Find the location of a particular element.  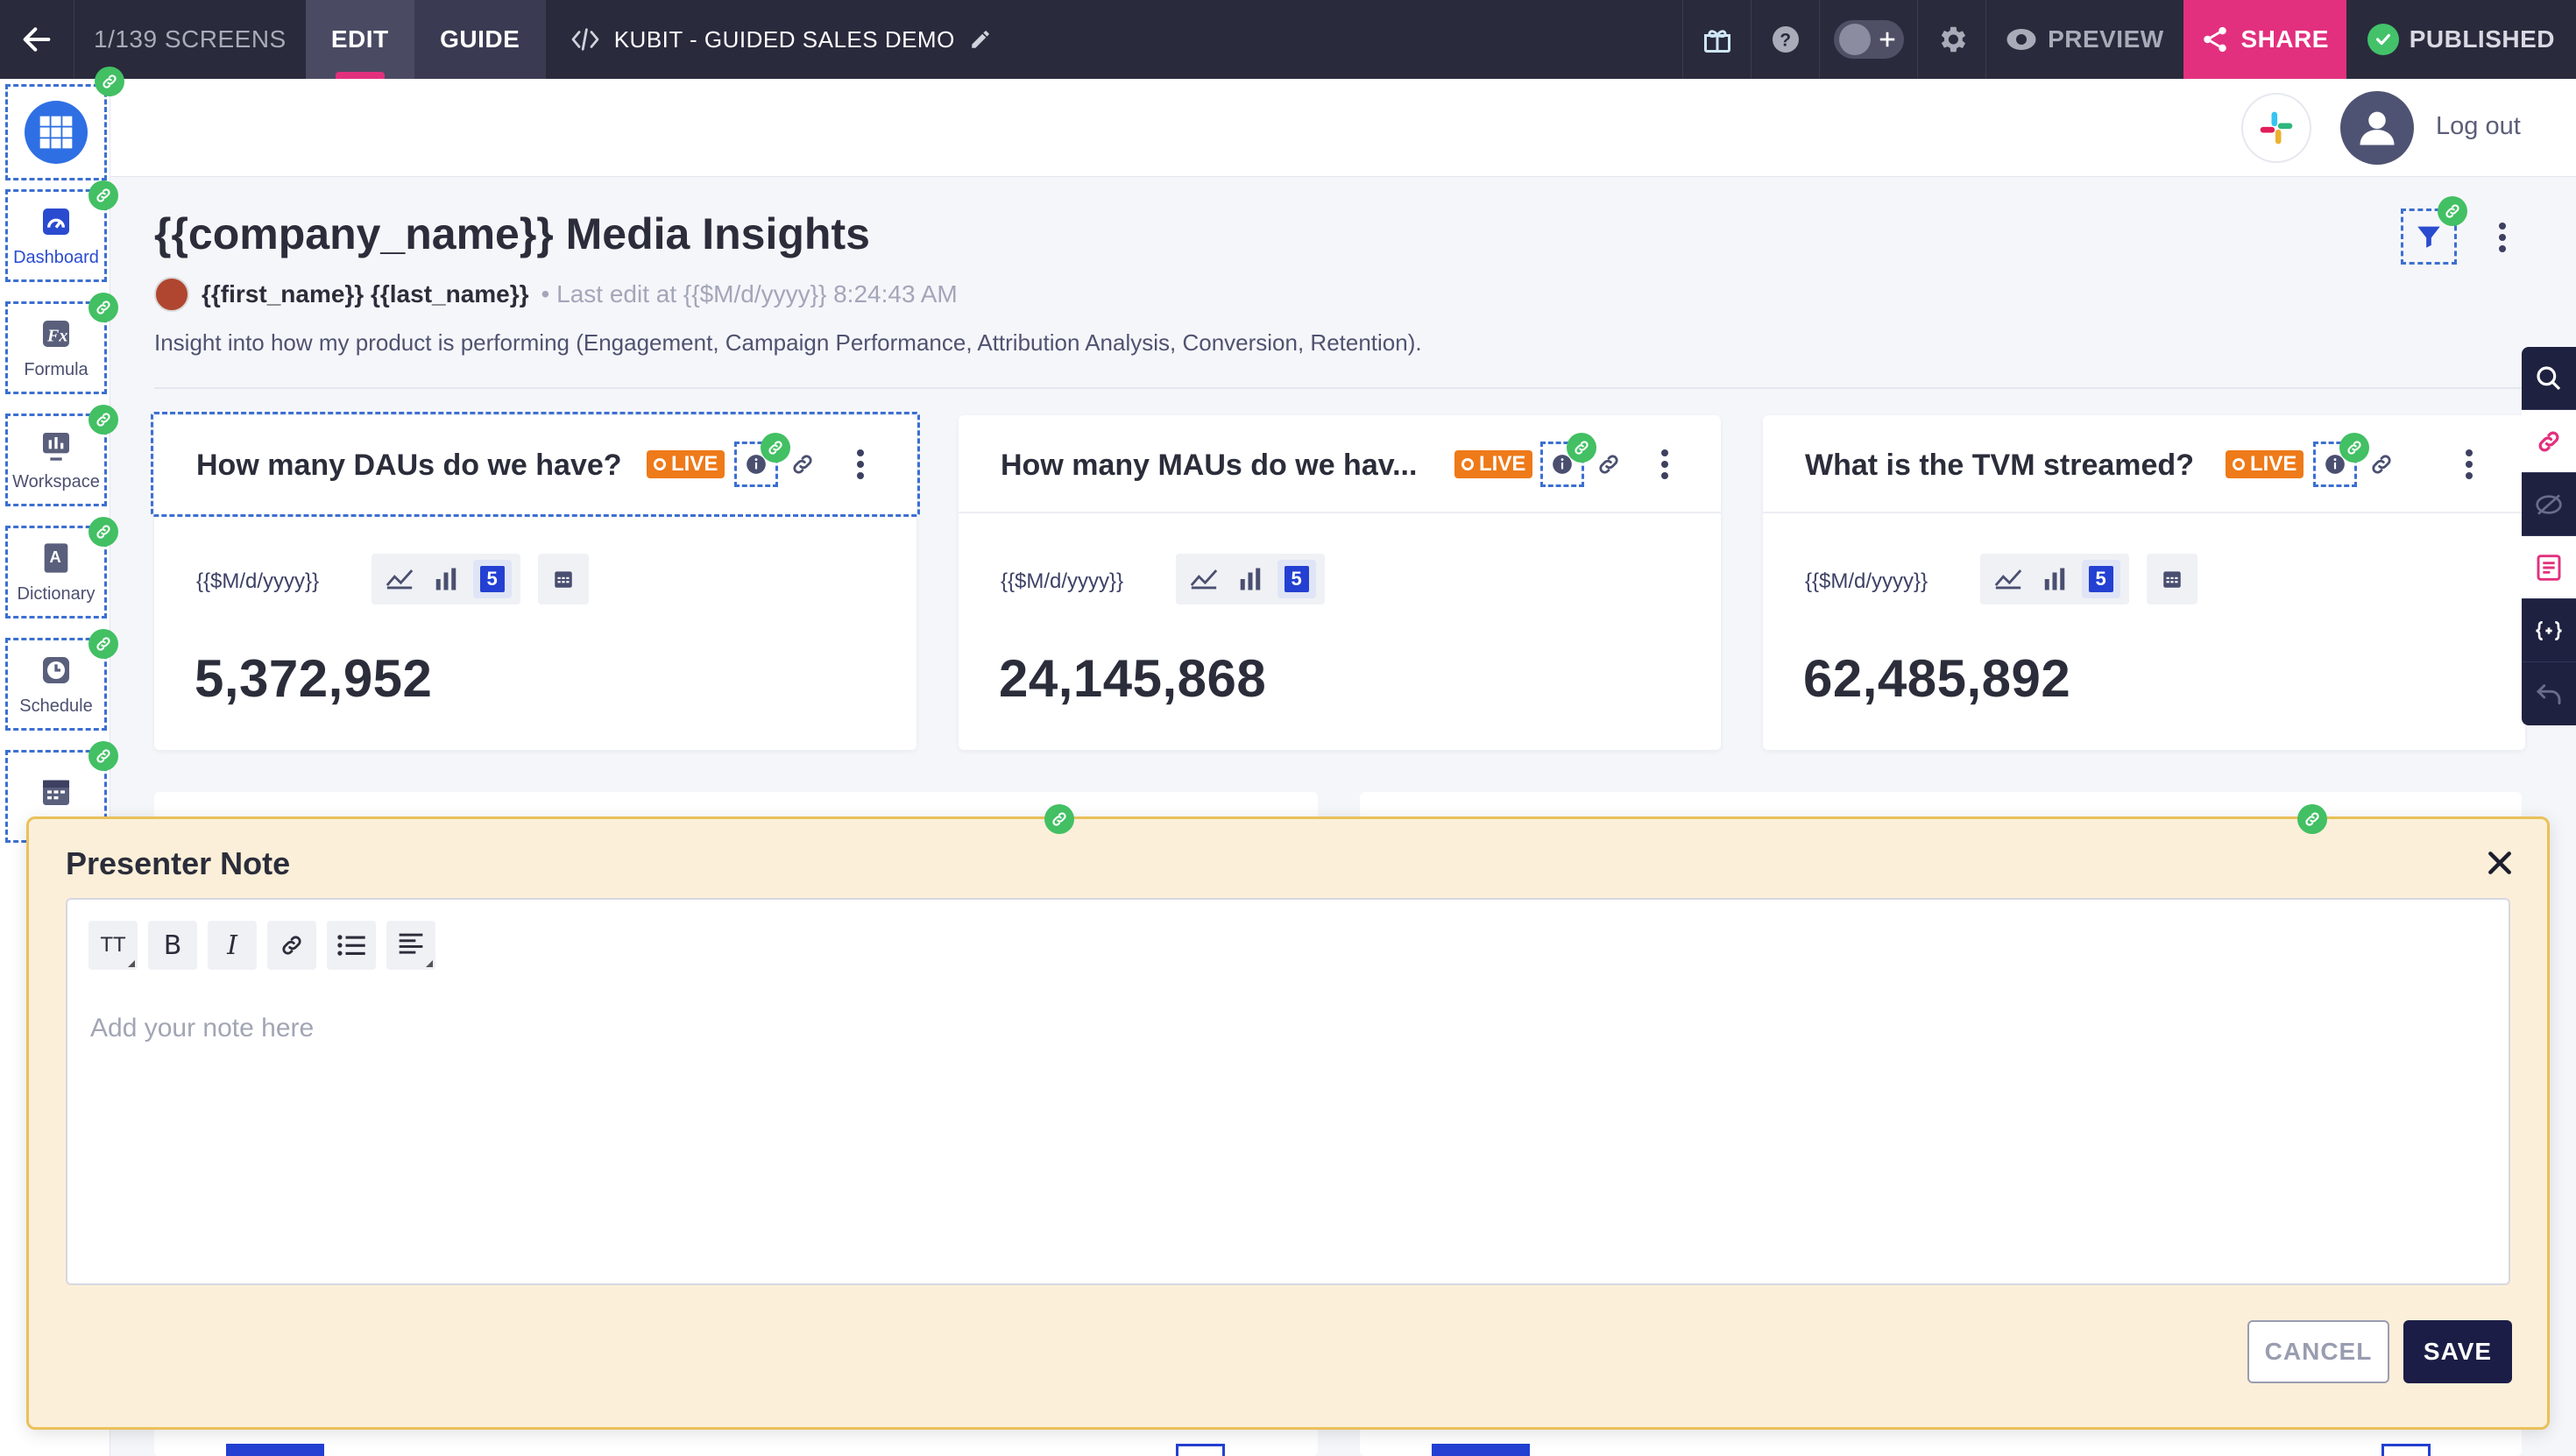

page-menu-button is located at coordinates (2502, 237).